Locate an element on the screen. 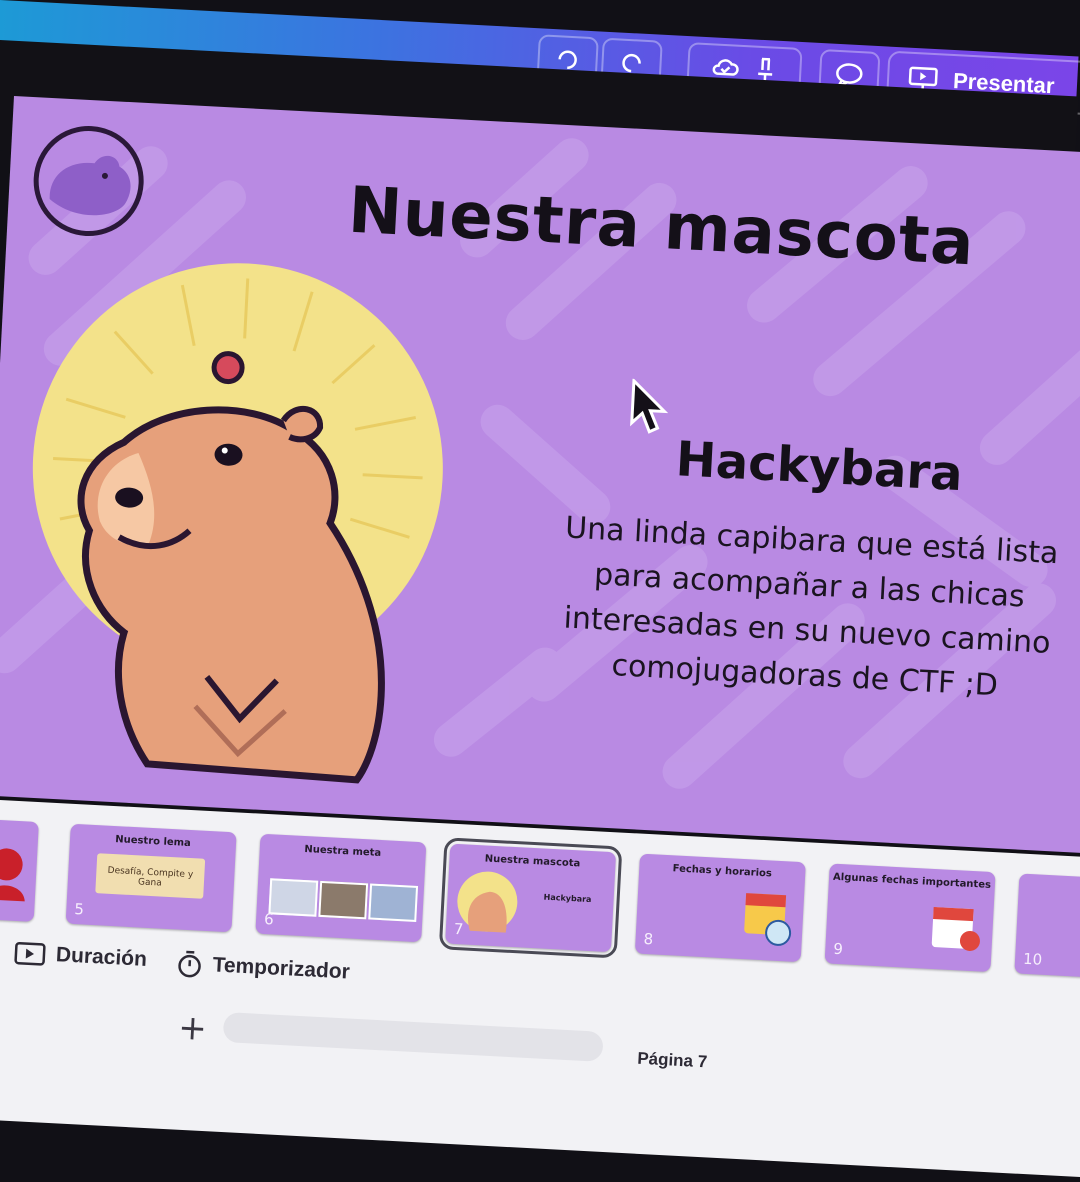  thumbnail-calendar-alert-icon is located at coordinates (955, 929).